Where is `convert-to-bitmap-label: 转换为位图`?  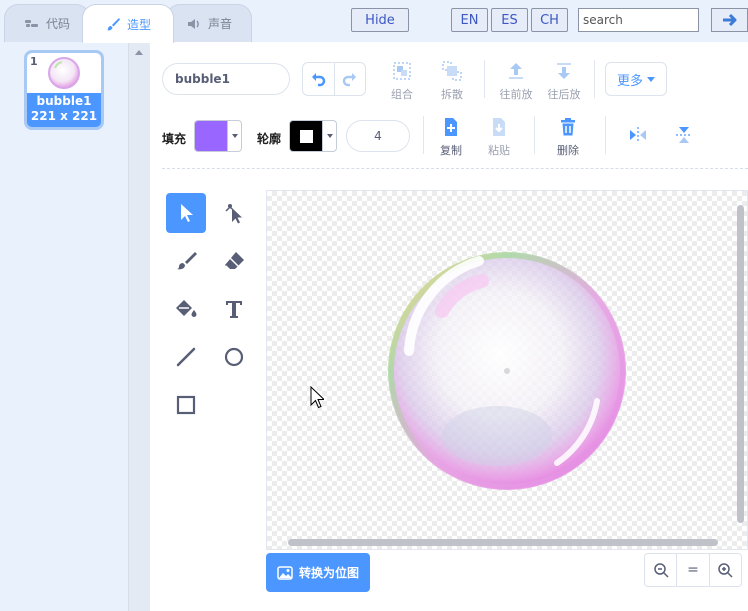 convert-to-bitmap-label: 转换为位图 is located at coordinates (328, 573).